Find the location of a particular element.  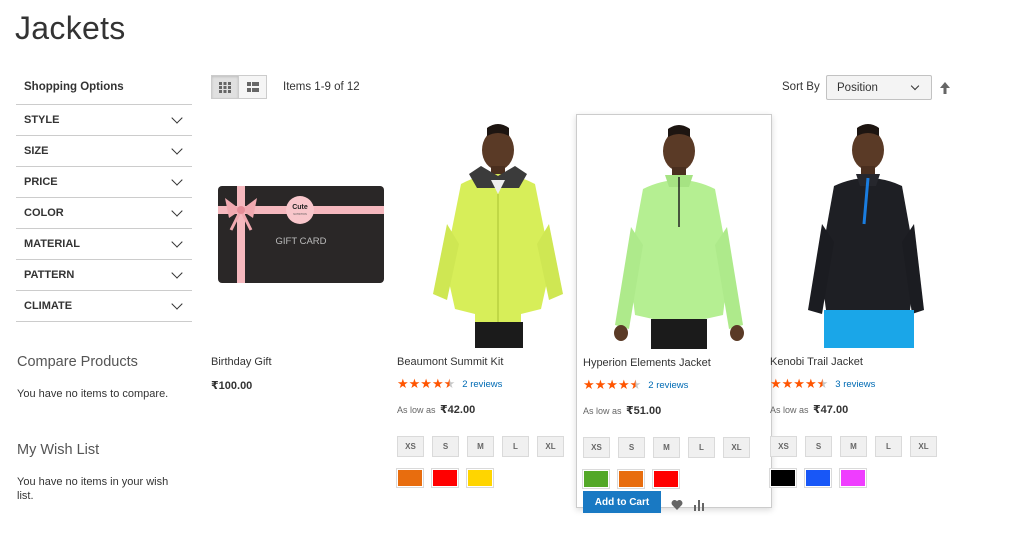

filter-material: MATERIAL is located at coordinates (104, 244).